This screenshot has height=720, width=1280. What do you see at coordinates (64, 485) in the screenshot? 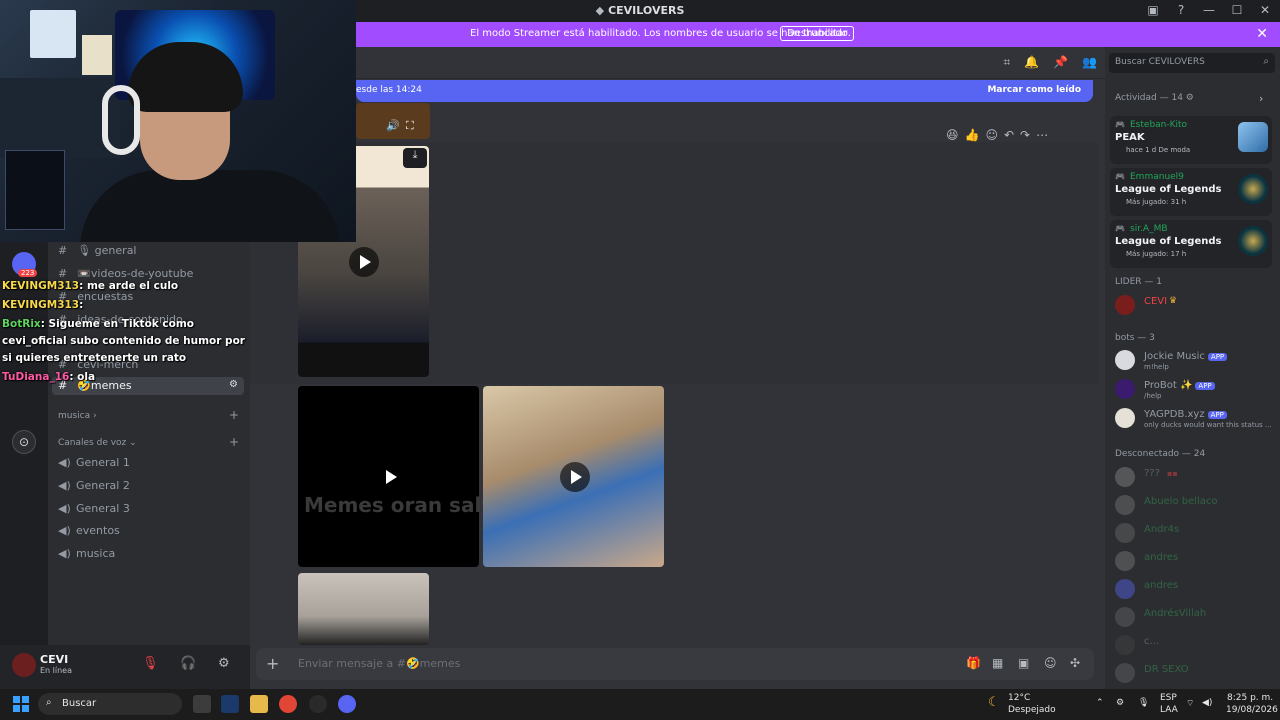
I see `speaker-icon: ◀)` at bounding box center [64, 485].